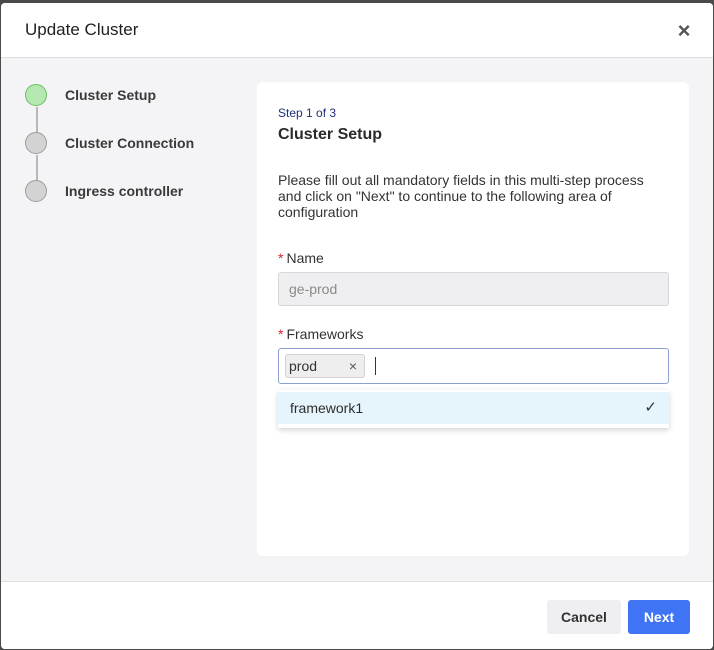 Image resolution: width=714 pixels, height=650 pixels. Describe the element at coordinates (124, 191) in the screenshot. I see `step-label-ingress-controller: Ingress controller` at that location.